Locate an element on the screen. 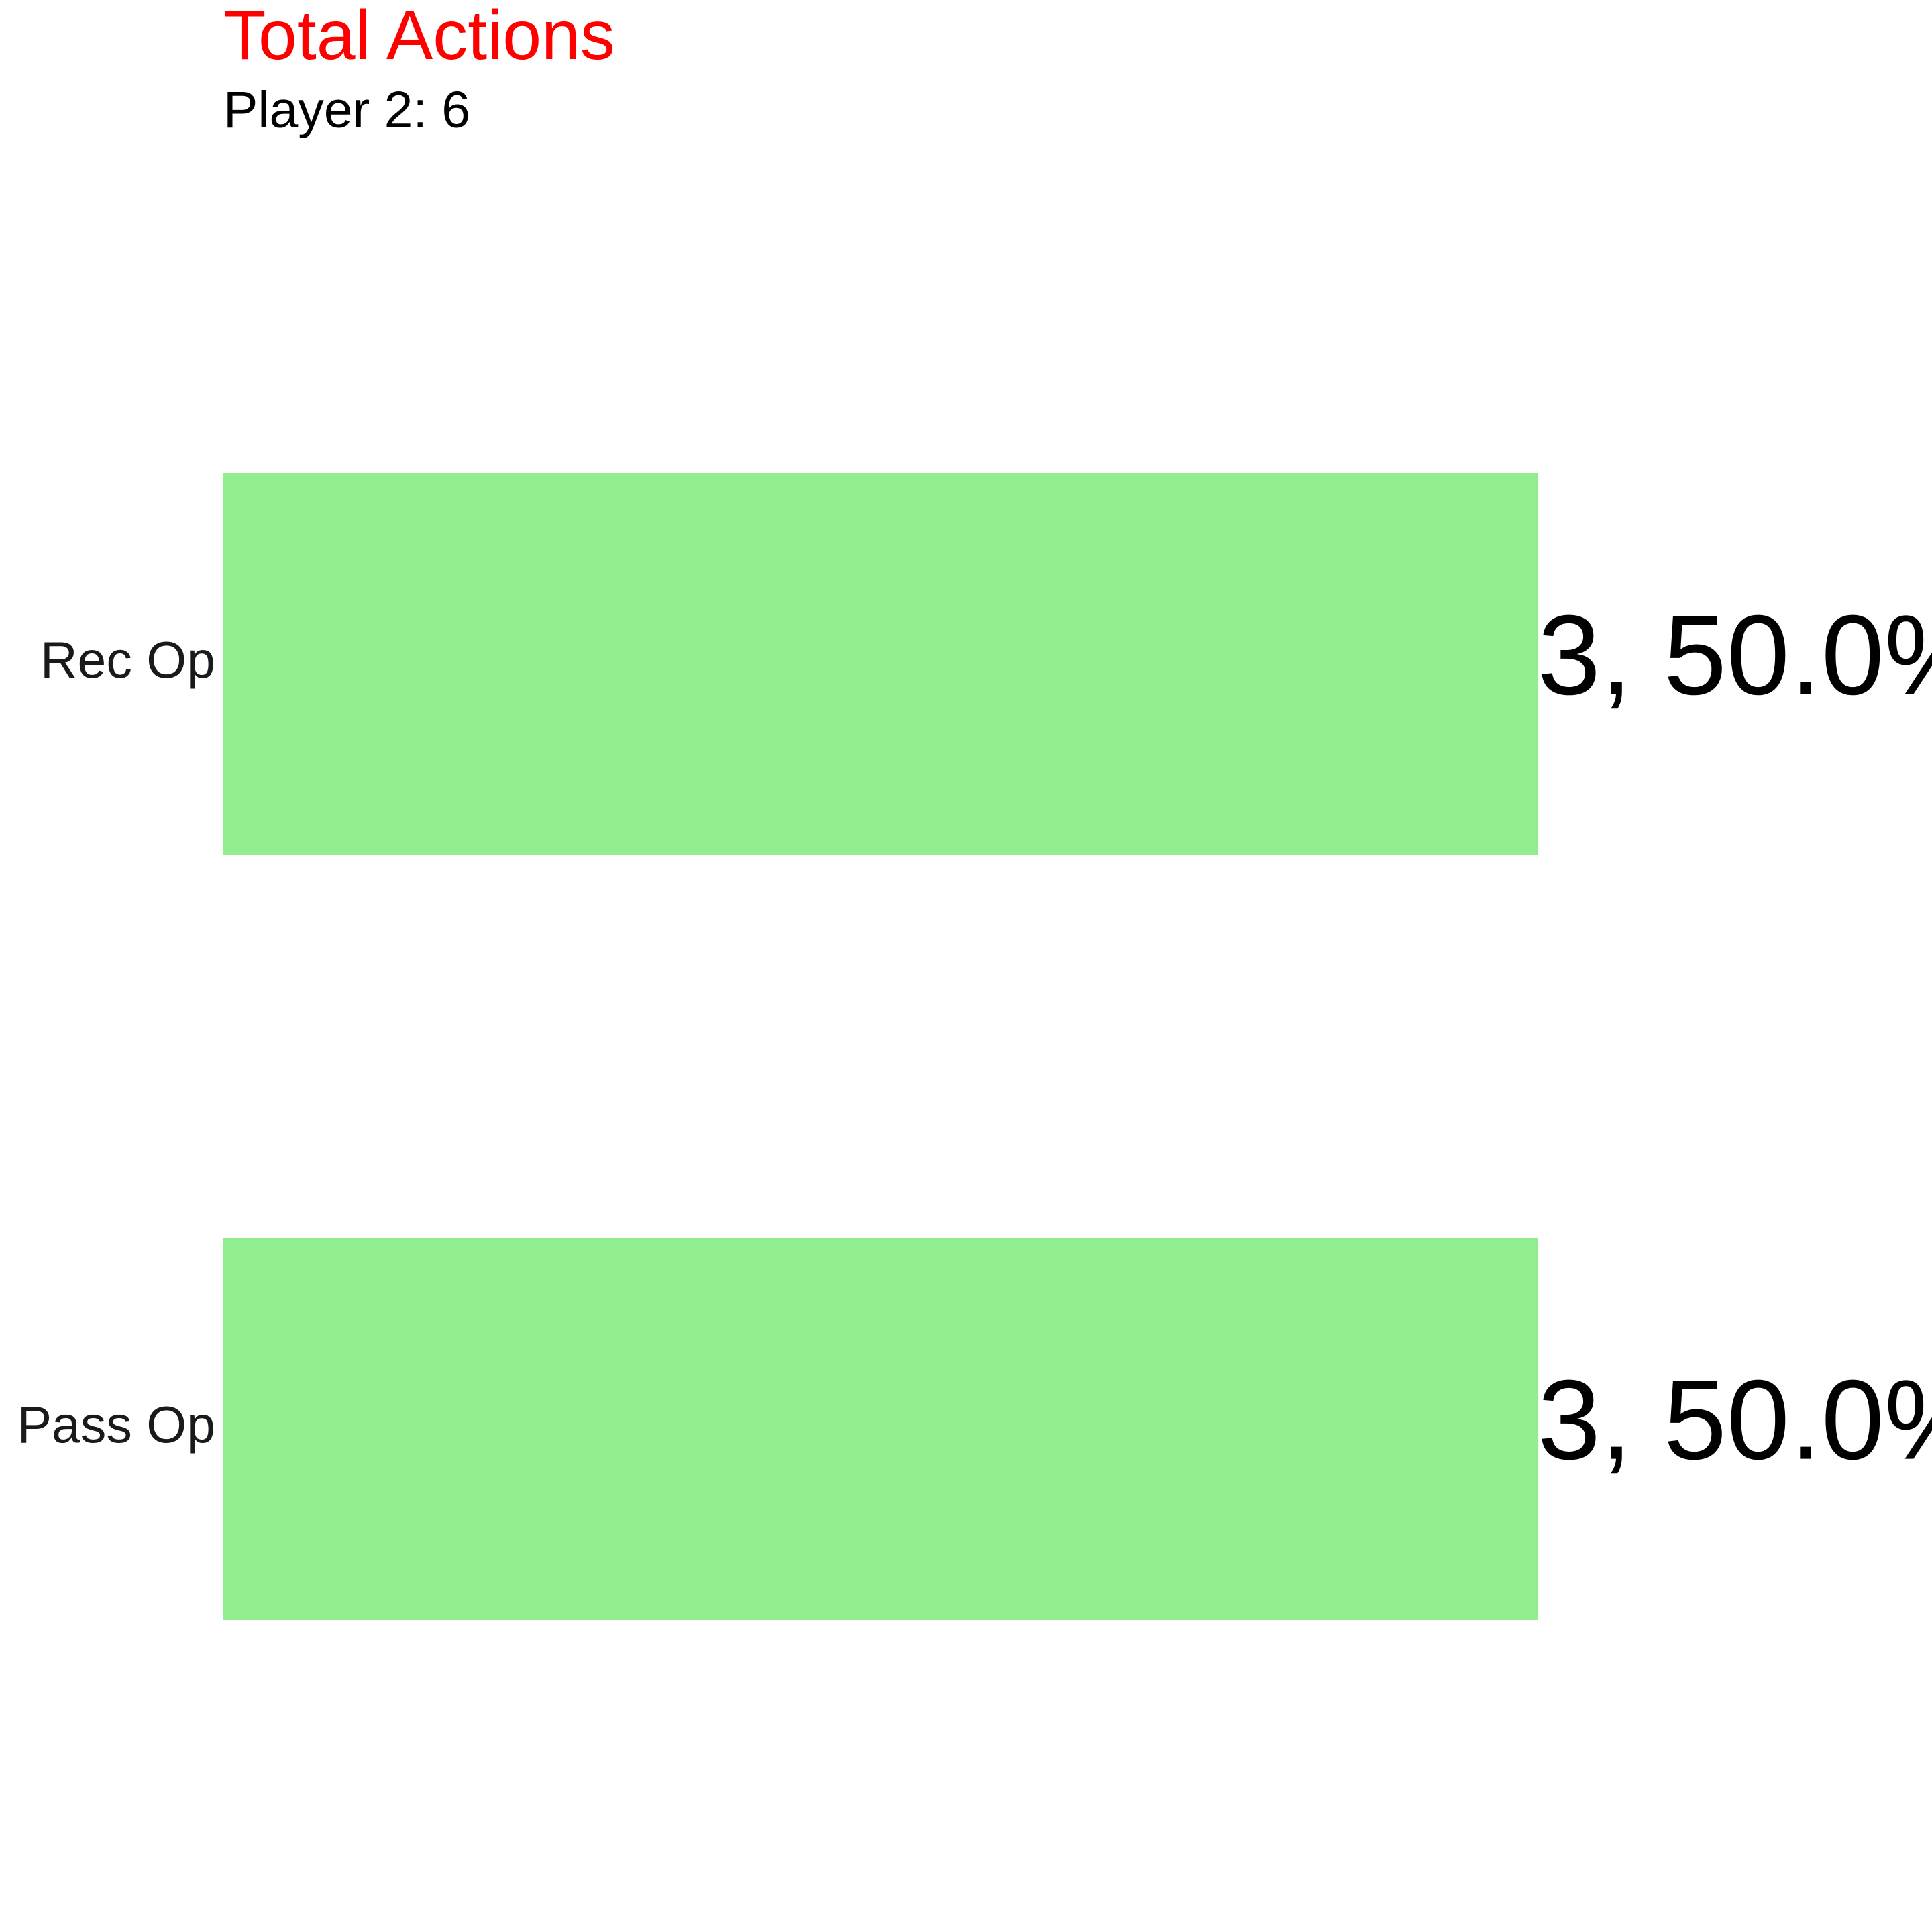 The width and height of the screenshot is (1932, 1932). chart-subtitle: Player 2: 6 is located at coordinates (346, 110).